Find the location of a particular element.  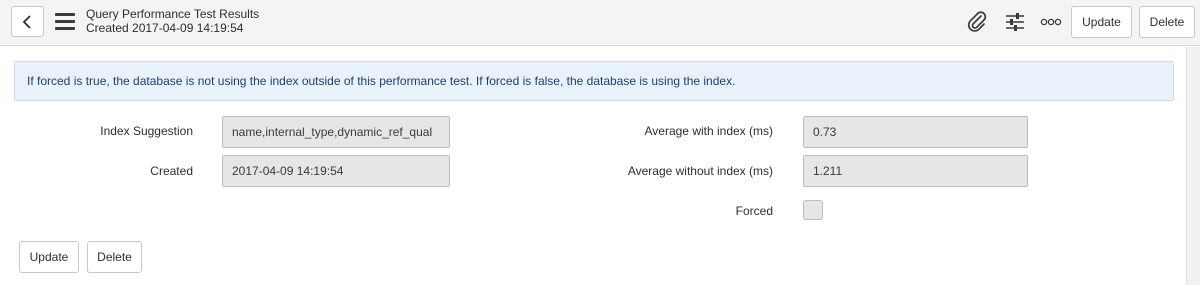

avg-with-index-field: 0.73 is located at coordinates (915, 132).